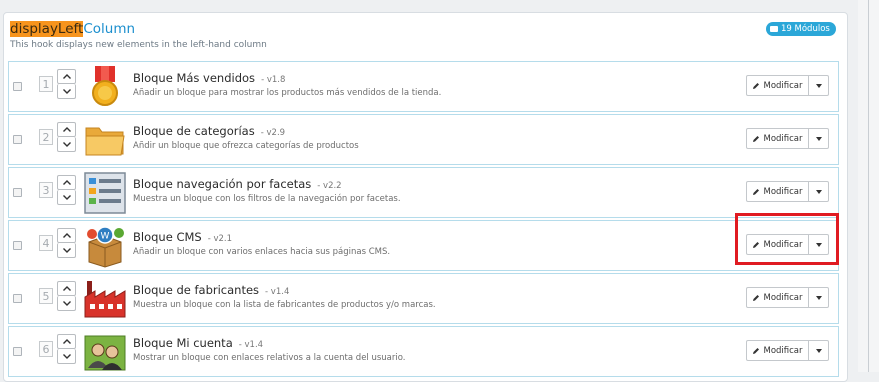 The height and width of the screenshot is (382, 879). What do you see at coordinates (220, 239) in the screenshot?
I see `module-version: - v2.1` at bounding box center [220, 239].